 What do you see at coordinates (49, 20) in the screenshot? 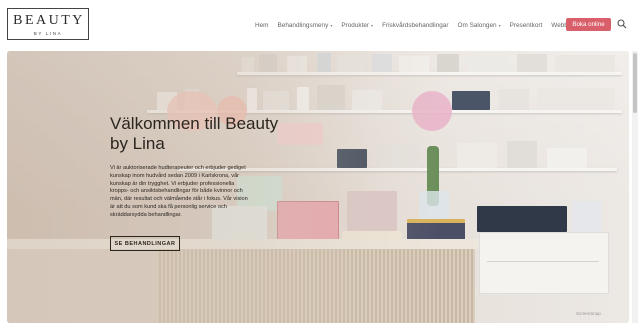
I see `logo-name: BEAUTY` at bounding box center [49, 20].